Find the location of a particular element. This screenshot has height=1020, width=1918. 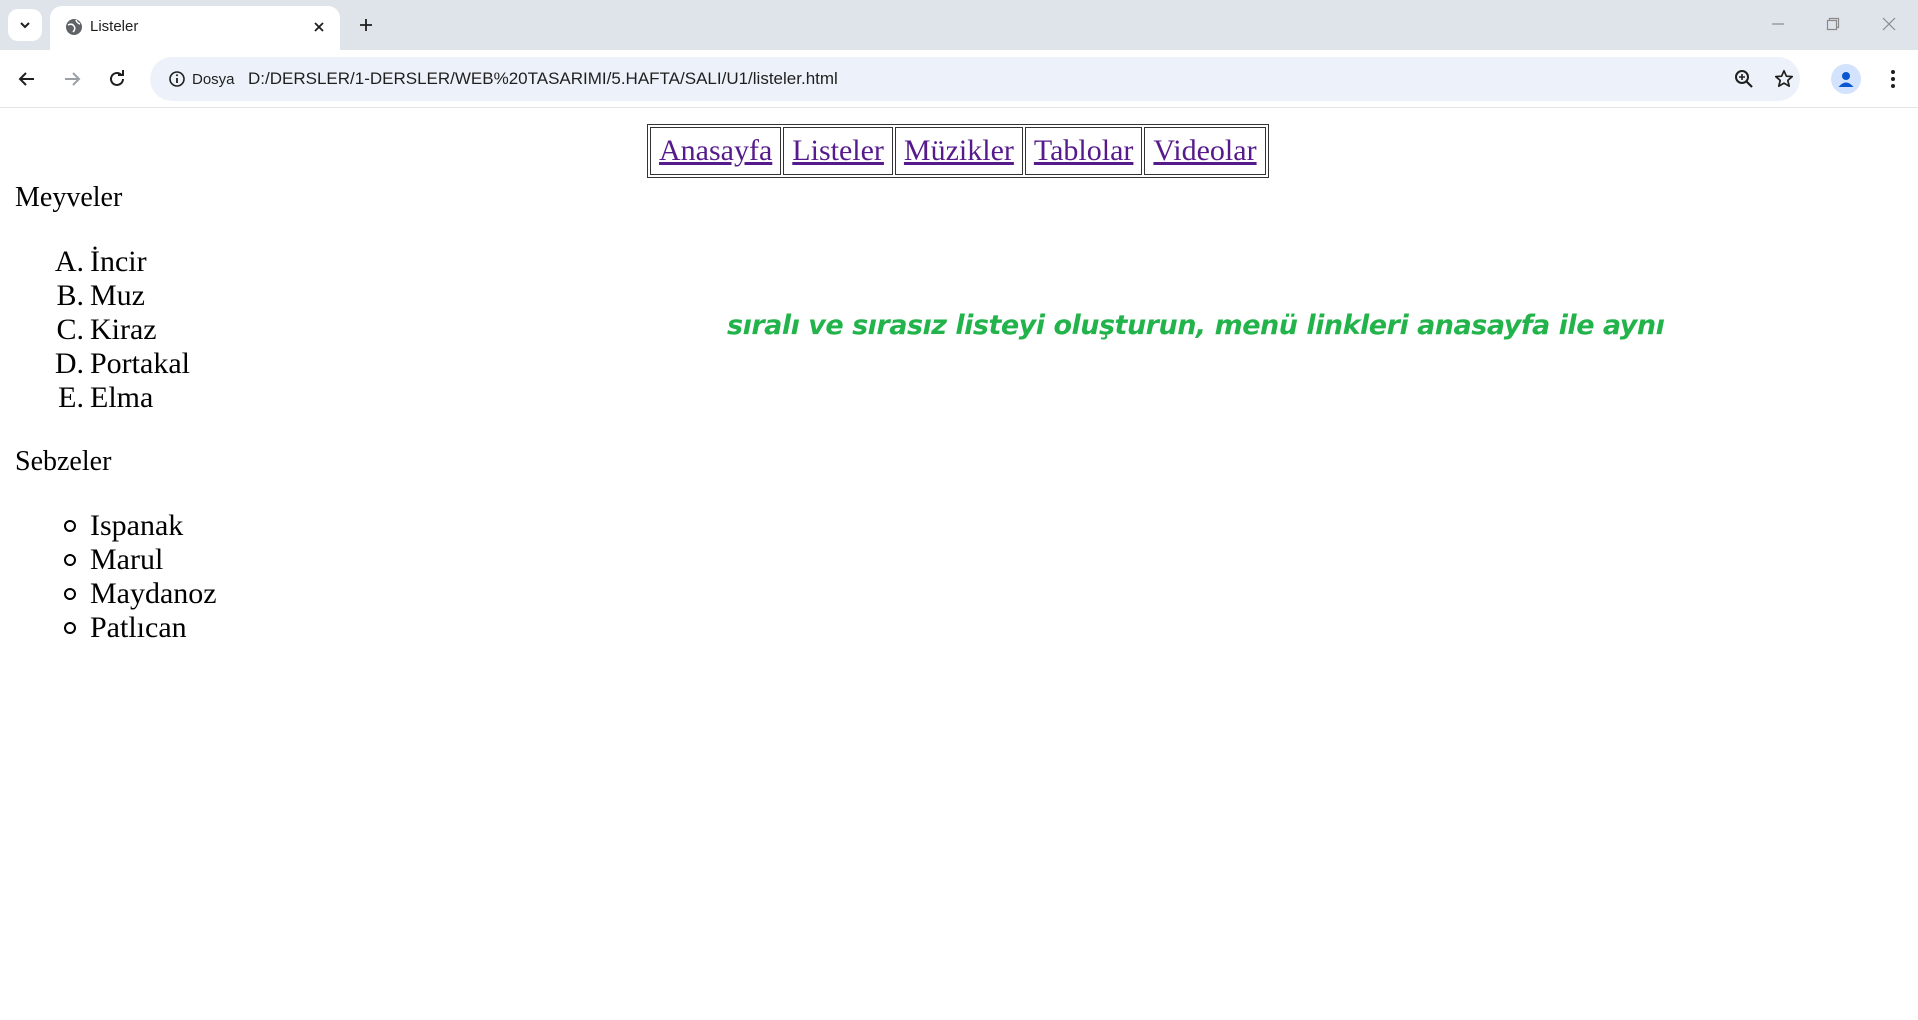

star-icon is located at coordinates (1784, 78).